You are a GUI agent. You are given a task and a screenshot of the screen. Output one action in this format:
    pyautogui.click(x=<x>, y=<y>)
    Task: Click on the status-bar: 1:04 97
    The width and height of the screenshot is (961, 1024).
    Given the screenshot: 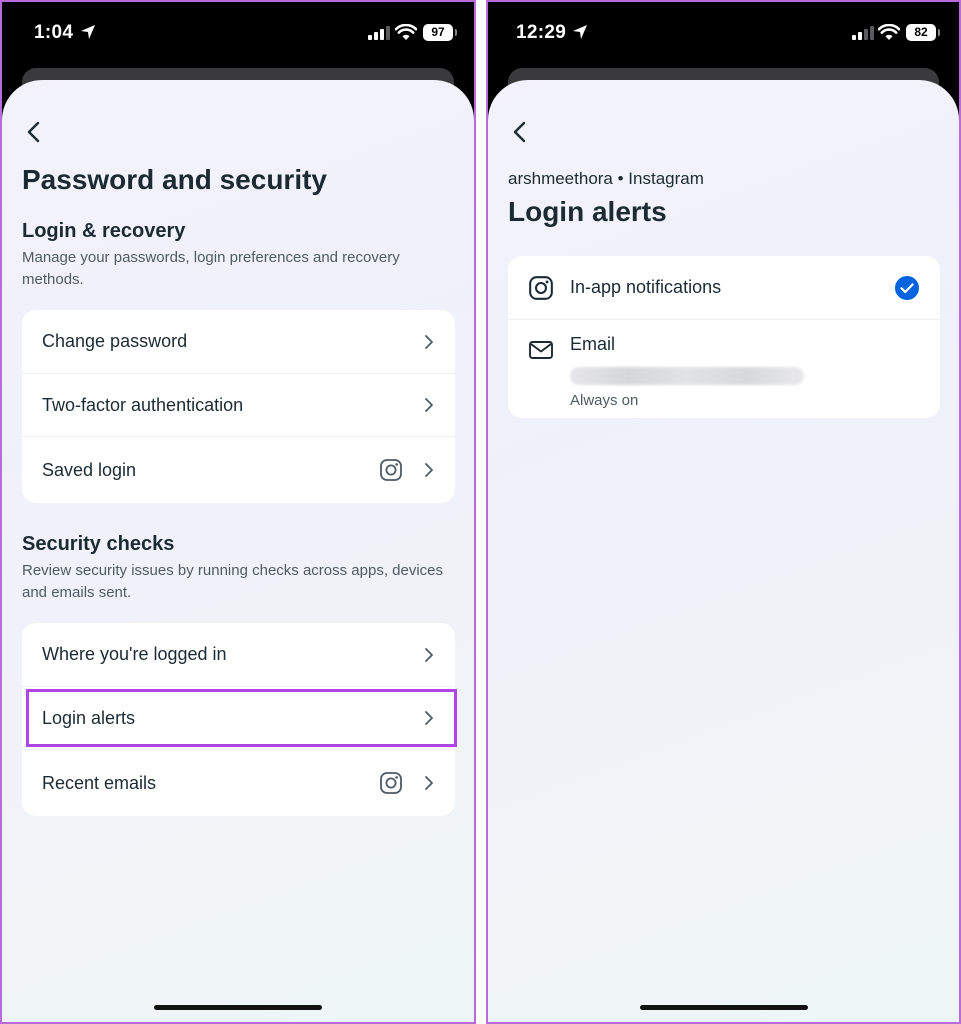 What is the action you would take?
    pyautogui.click(x=238, y=35)
    